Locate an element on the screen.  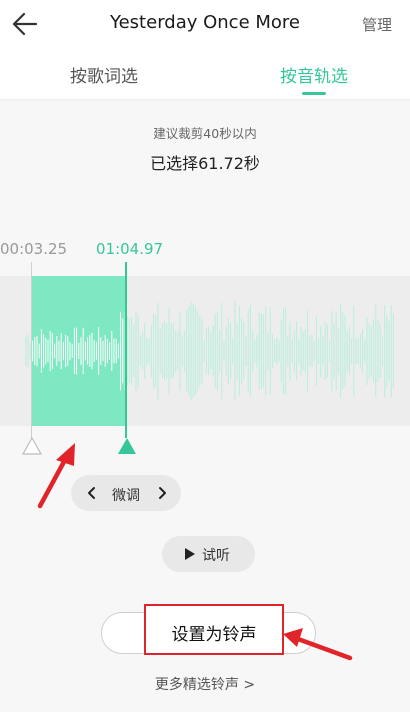
trim-hint: 建议裁剪40秒以内 is located at coordinates (205, 133).